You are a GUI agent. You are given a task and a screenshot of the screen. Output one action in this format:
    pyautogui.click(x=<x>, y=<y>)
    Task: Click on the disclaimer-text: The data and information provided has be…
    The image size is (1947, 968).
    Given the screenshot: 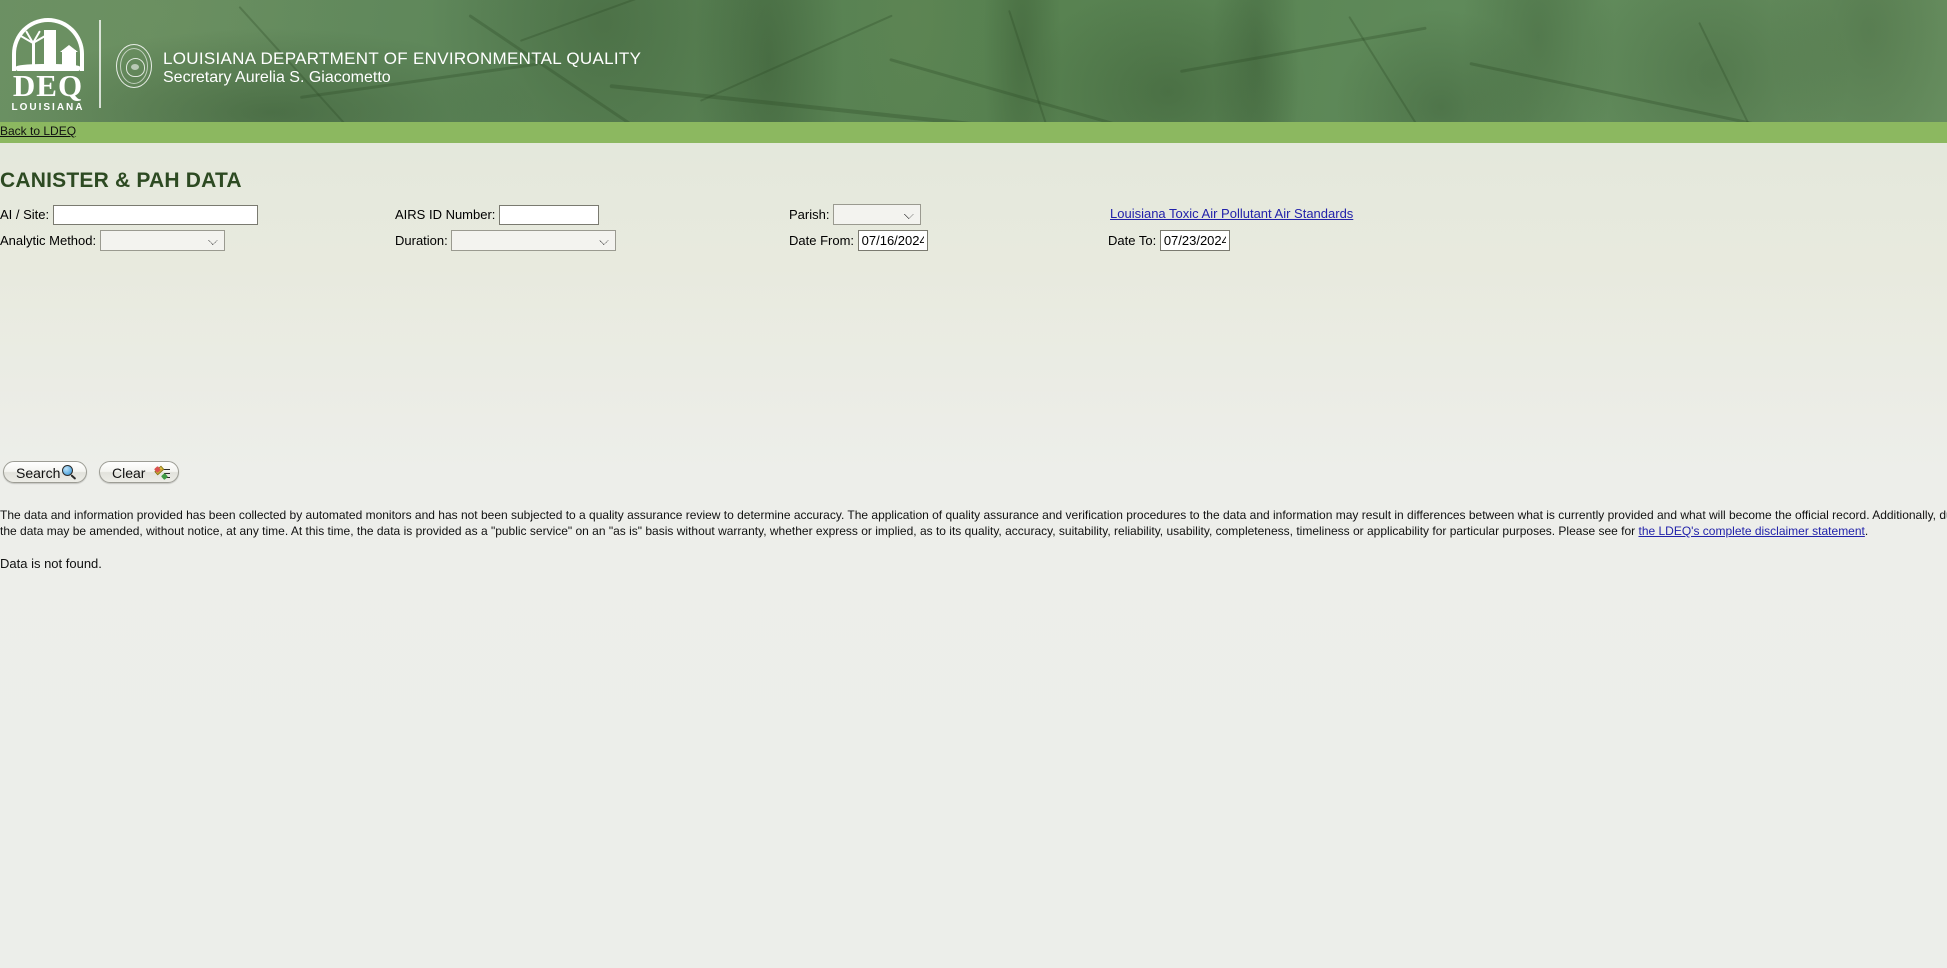 What is the action you would take?
    pyautogui.click(x=973, y=523)
    